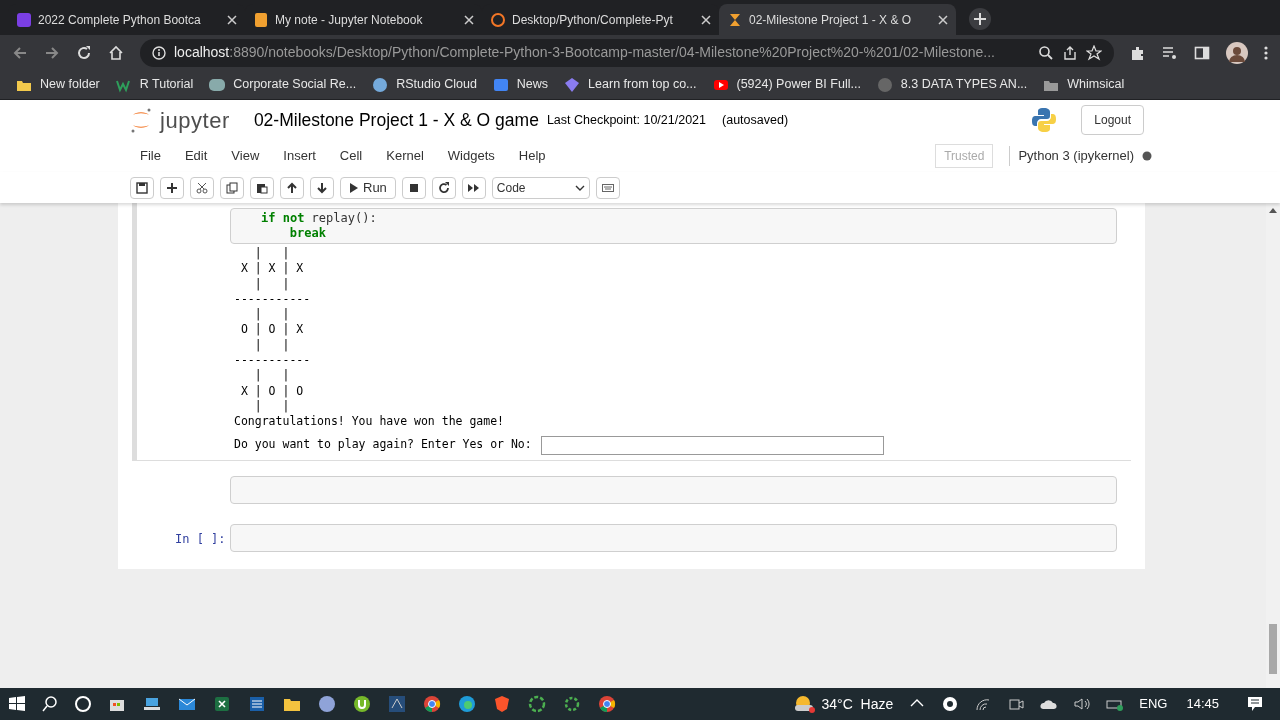  Describe the element at coordinates (159, 52) in the screenshot. I see `info-icon` at that location.